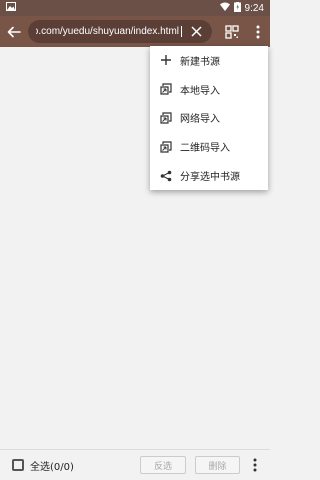  What do you see at coordinates (181, 31) in the screenshot?
I see `text-caret` at bounding box center [181, 31].